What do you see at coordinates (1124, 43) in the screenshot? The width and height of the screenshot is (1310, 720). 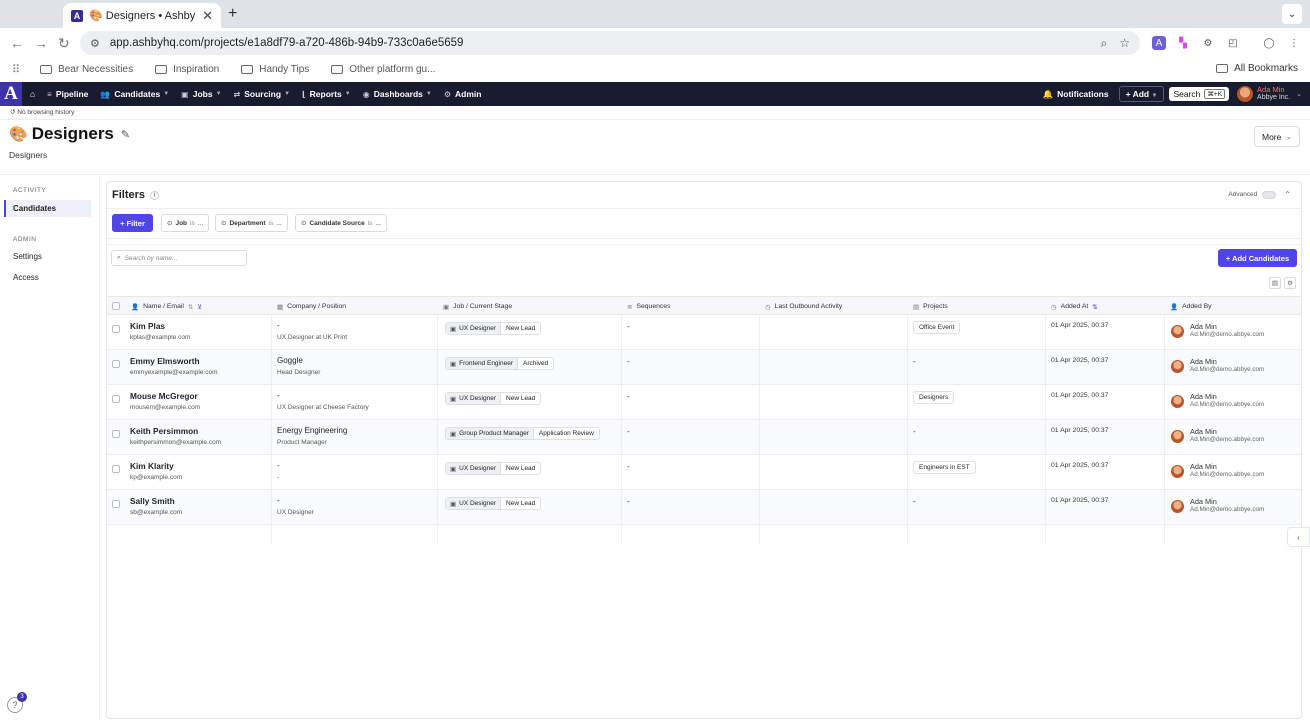 I see `bookmark-star-icon: ☆` at bounding box center [1124, 43].